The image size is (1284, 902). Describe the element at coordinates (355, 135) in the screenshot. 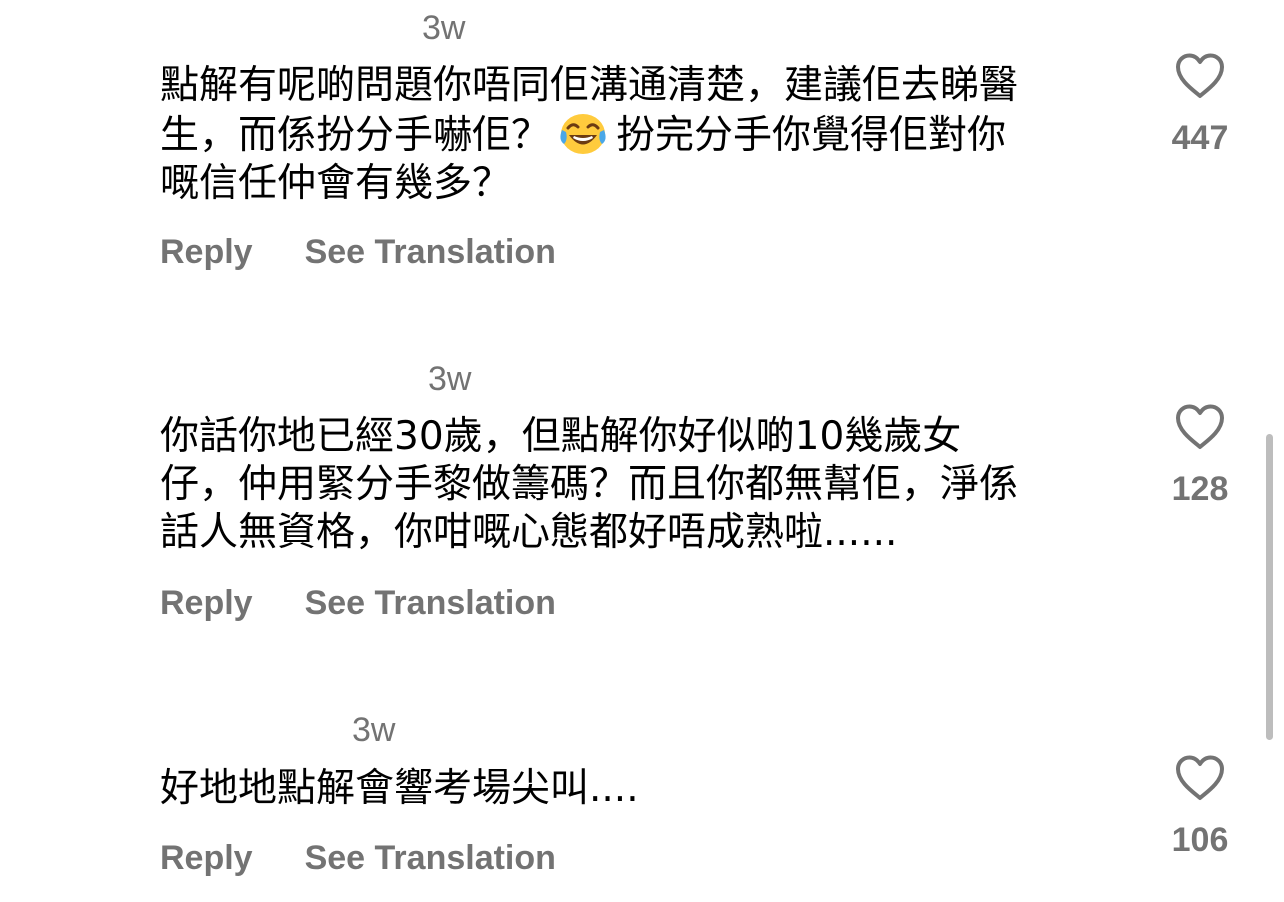

I see `comment-text-segment: 生，而係扮分手嚇佢？` at that location.